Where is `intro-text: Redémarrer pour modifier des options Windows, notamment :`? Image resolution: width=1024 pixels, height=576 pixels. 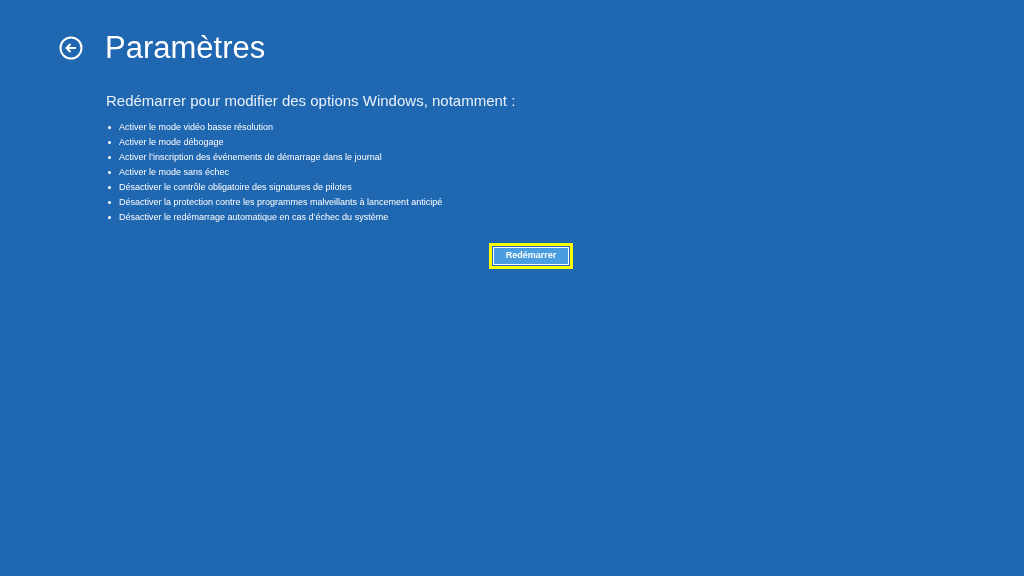
intro-text: Redémarrer pour modifier des options Windows, notamment : is located at coordinates (311, 101).